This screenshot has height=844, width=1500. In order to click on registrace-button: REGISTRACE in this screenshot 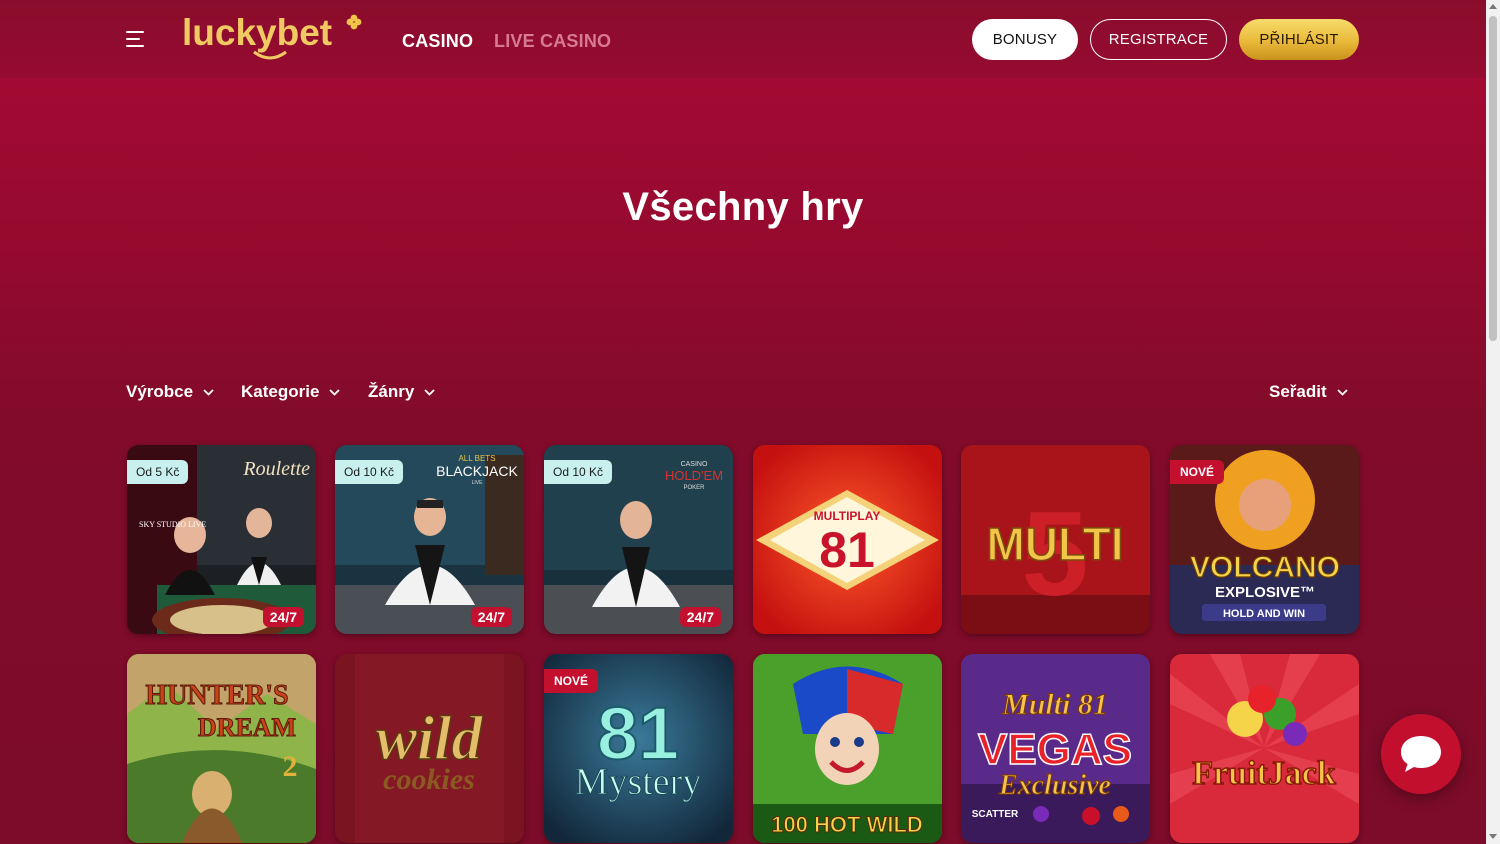, I will do `click(1158, 39)`.